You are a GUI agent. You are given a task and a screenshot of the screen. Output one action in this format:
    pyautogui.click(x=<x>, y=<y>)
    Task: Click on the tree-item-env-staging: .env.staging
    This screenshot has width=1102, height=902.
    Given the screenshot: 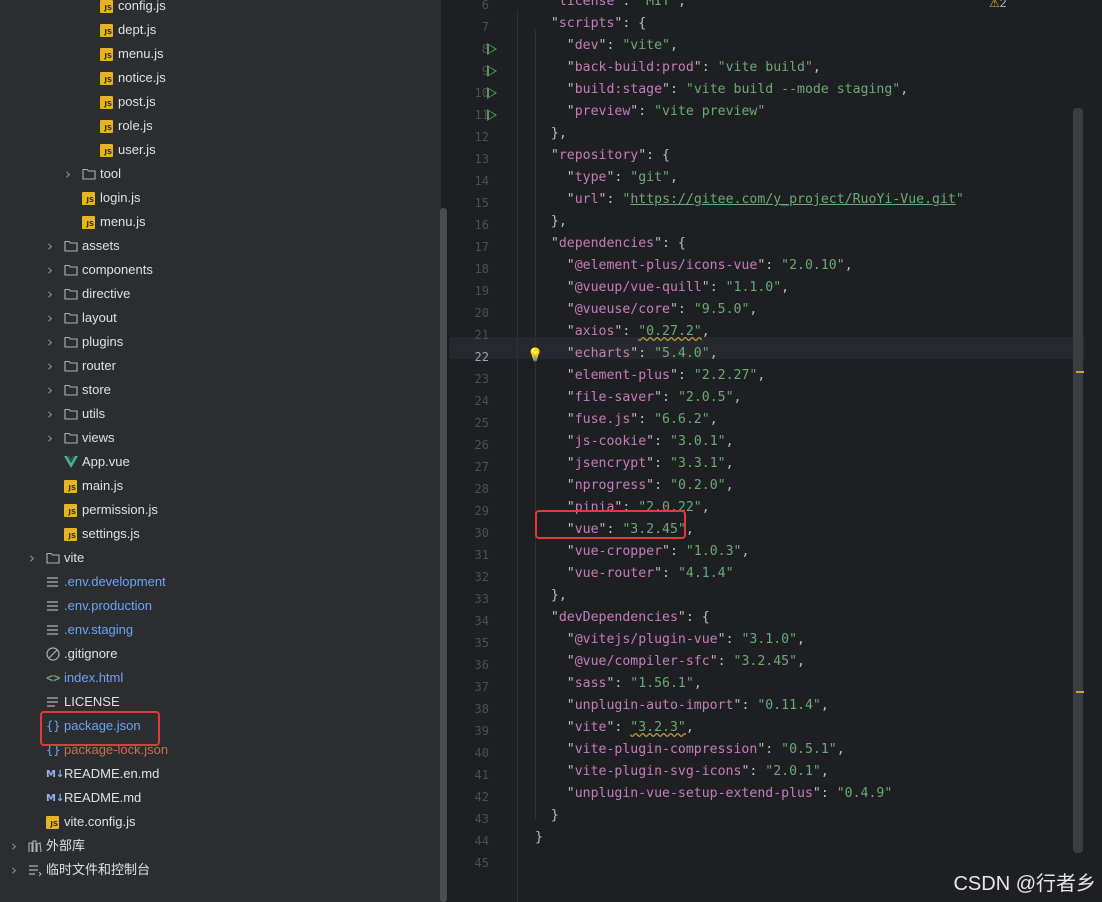 What is the action you would take?
    pyautogui.click(x=220, y=630)
    